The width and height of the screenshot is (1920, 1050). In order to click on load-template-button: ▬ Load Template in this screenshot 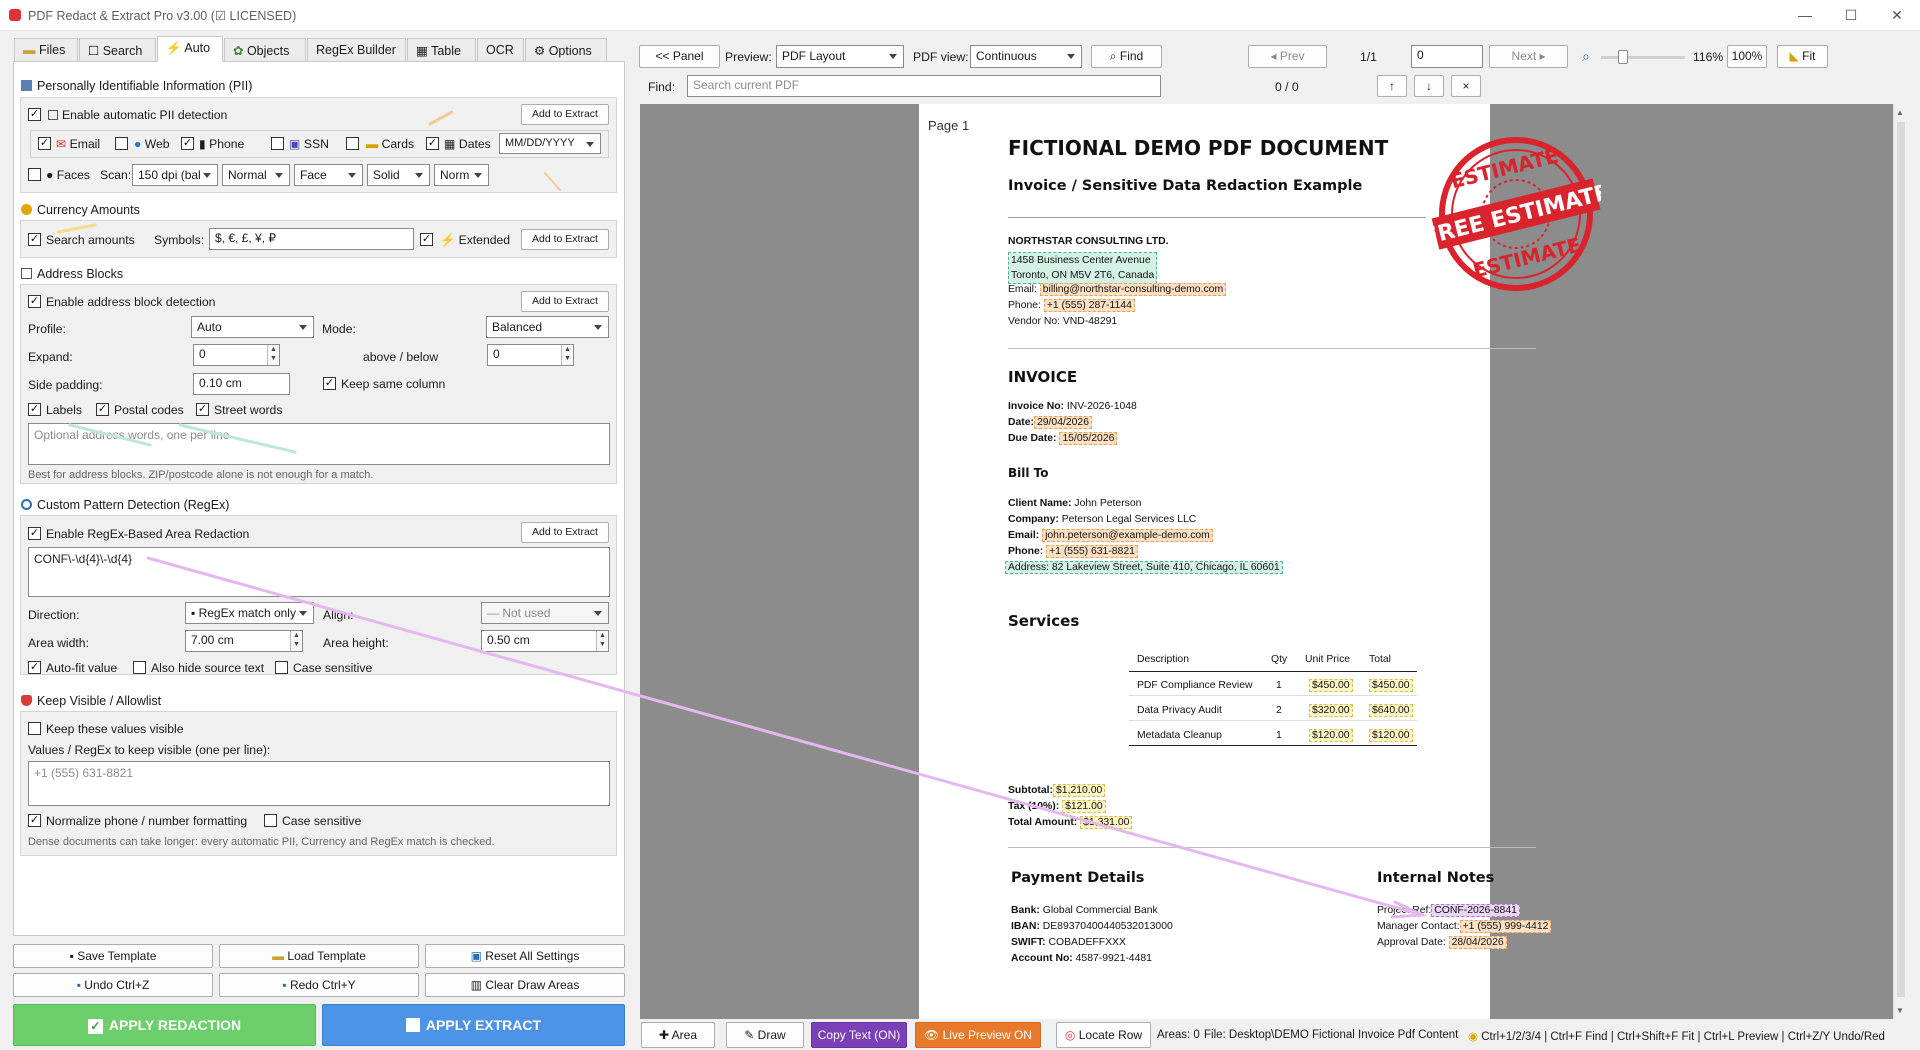, I will do `click(319, 956)`.